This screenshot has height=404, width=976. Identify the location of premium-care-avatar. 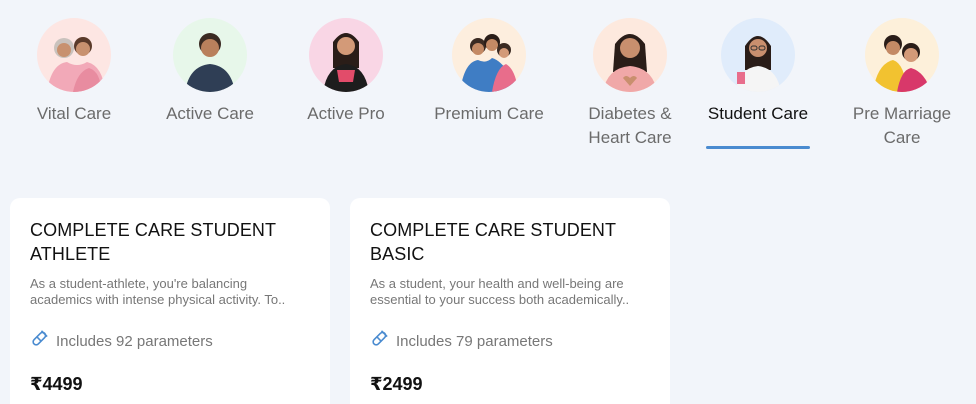
(489, 55).